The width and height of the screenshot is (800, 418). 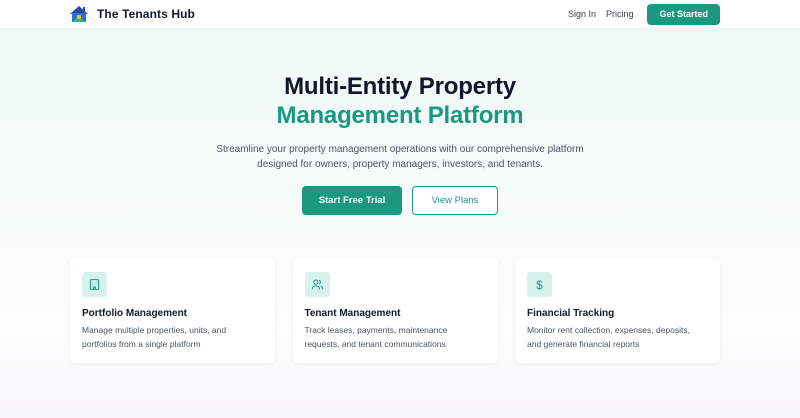 What do you see at coordinates (135, 313) in the screenshot?
I see `feature-title: Portfolio Management` at bounding box center [135, 313].